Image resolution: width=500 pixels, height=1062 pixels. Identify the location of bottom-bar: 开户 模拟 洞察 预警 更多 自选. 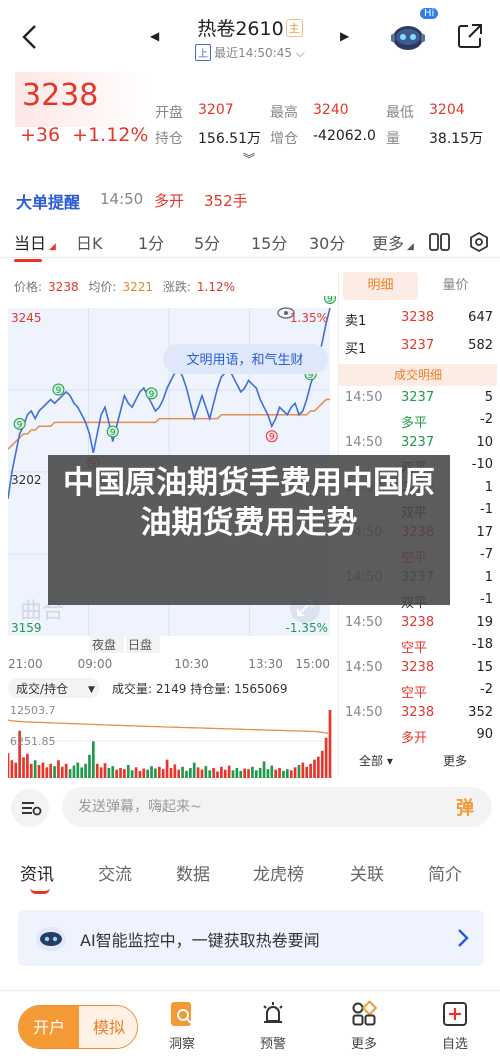
(250, 1026).